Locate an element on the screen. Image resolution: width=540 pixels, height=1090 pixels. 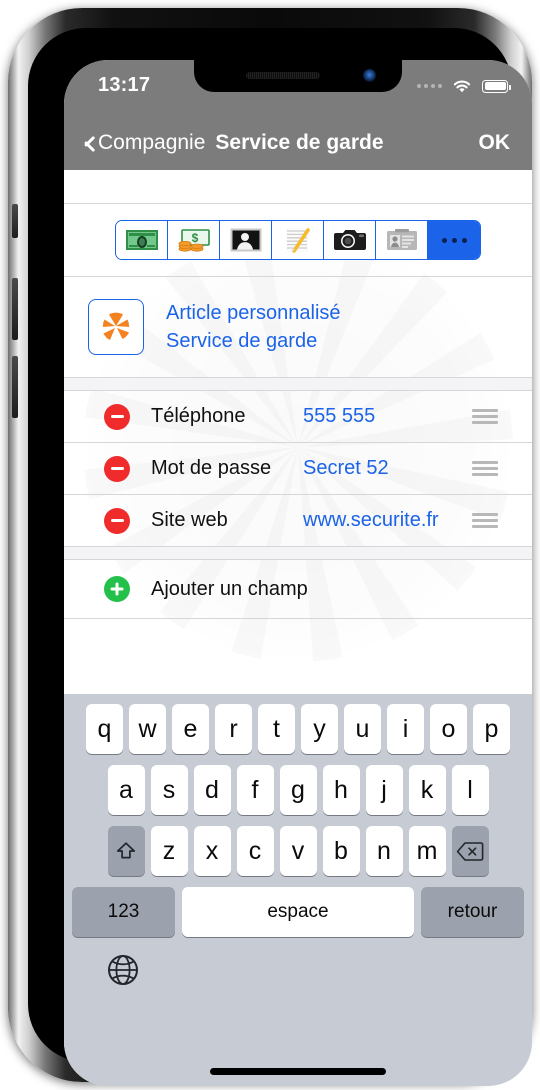
table-row: Téléphone 555 555 is located at coordinates (298, 416).